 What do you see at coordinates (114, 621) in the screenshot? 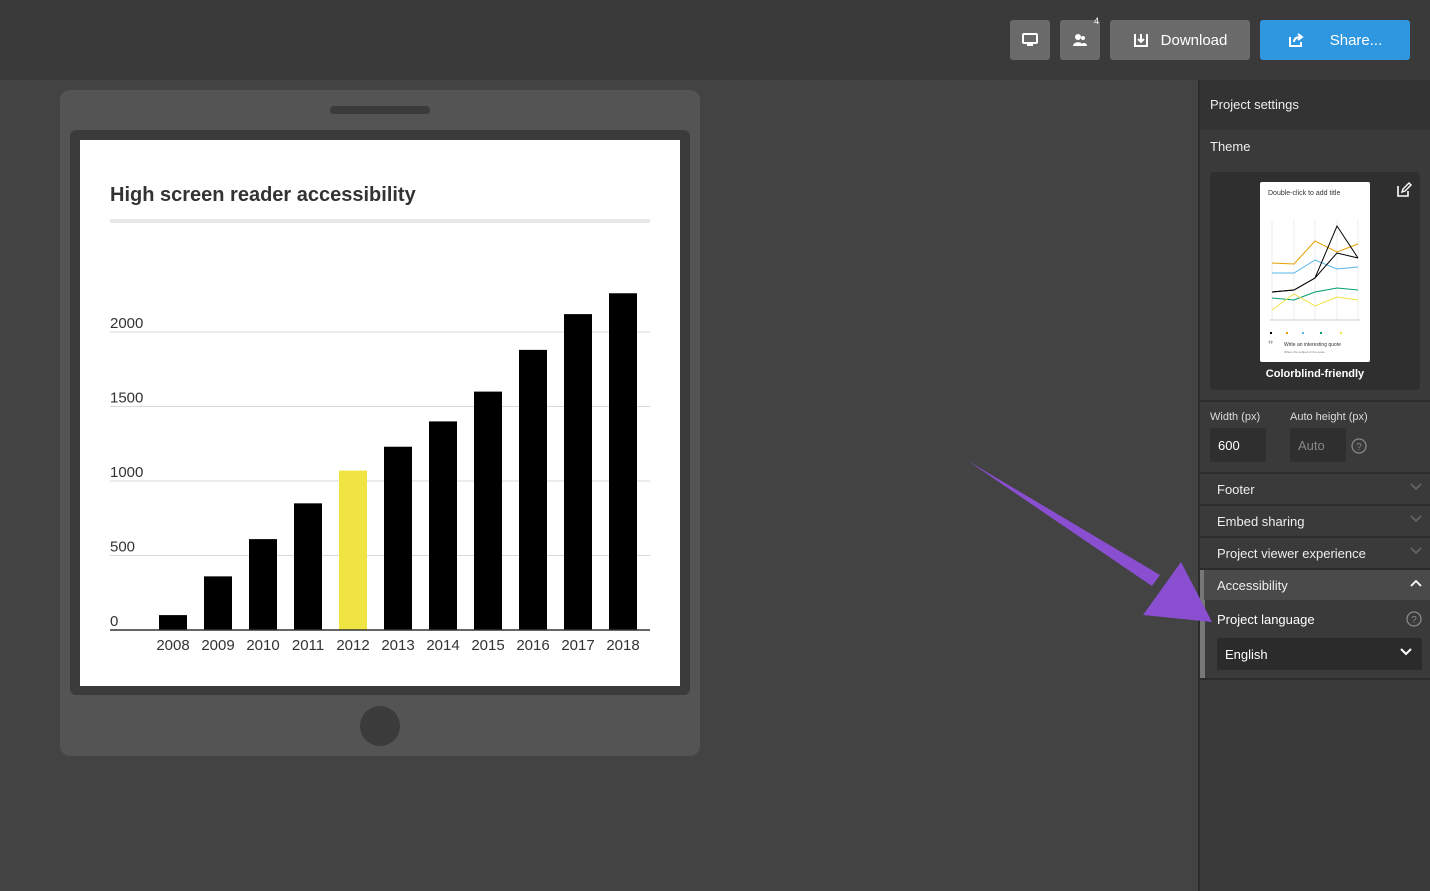
I see `y-tick-label: 0` at bounding box center [114, 621].